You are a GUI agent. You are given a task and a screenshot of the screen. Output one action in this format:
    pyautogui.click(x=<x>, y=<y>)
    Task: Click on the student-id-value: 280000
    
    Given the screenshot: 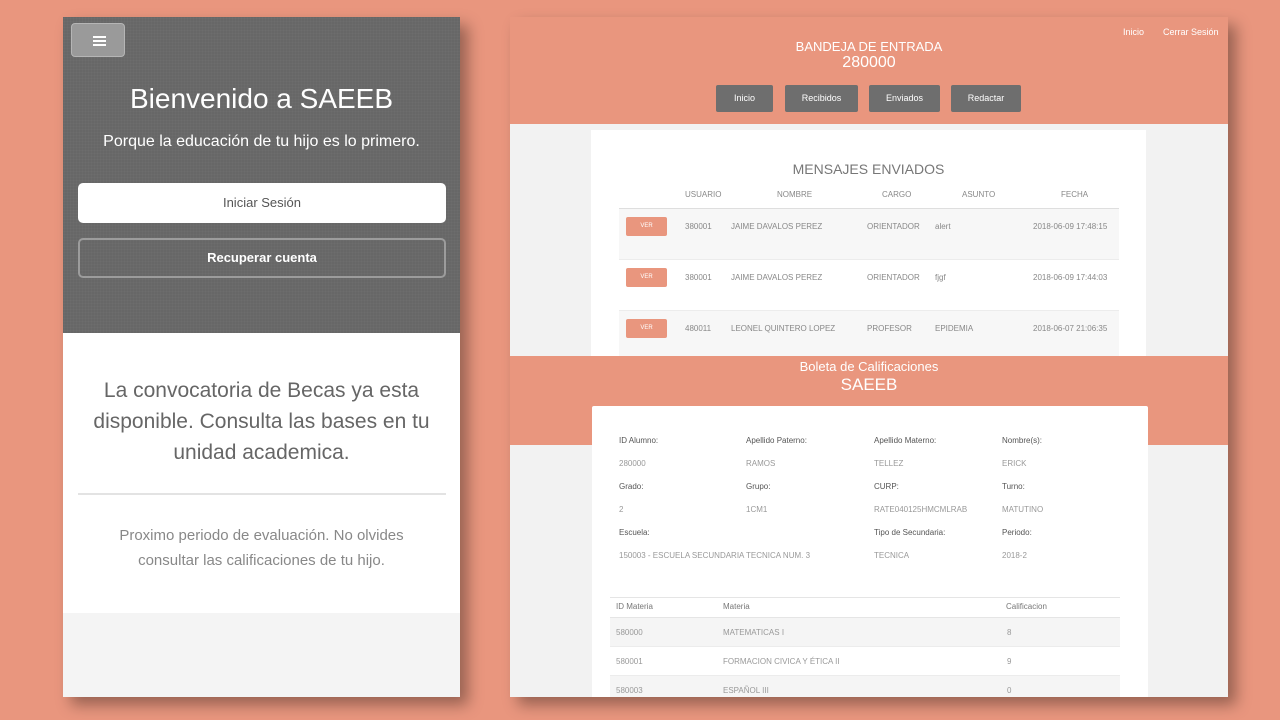 What is the action you would take?
    pyautogui.click(x=632, y=463)
    